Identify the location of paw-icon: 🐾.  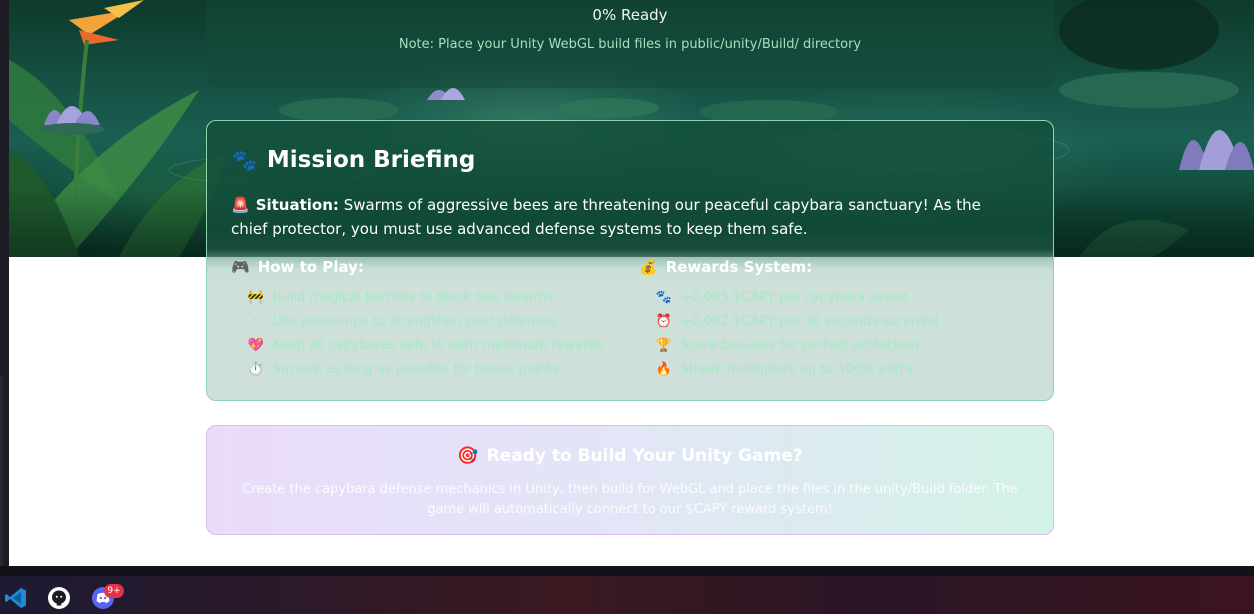
(663, 297).